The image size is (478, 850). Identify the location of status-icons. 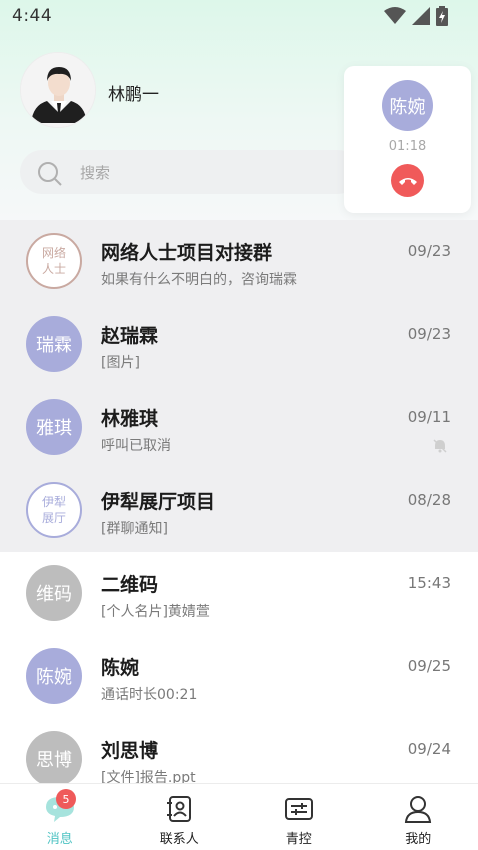
(416, 16).